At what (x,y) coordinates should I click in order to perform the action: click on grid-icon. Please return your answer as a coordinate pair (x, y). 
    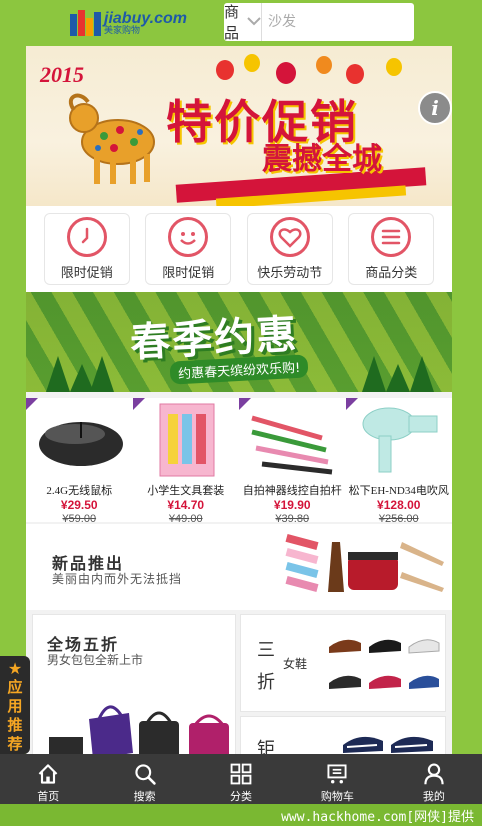
    Looking at the image, I should click on (241, 774).